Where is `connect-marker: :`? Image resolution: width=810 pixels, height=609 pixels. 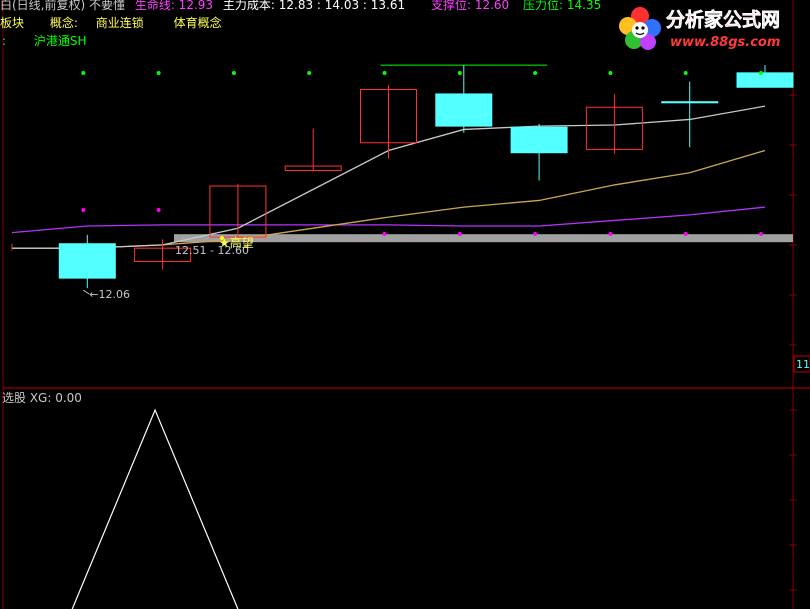
connect-marker: : is located at coordinates (4, 41).